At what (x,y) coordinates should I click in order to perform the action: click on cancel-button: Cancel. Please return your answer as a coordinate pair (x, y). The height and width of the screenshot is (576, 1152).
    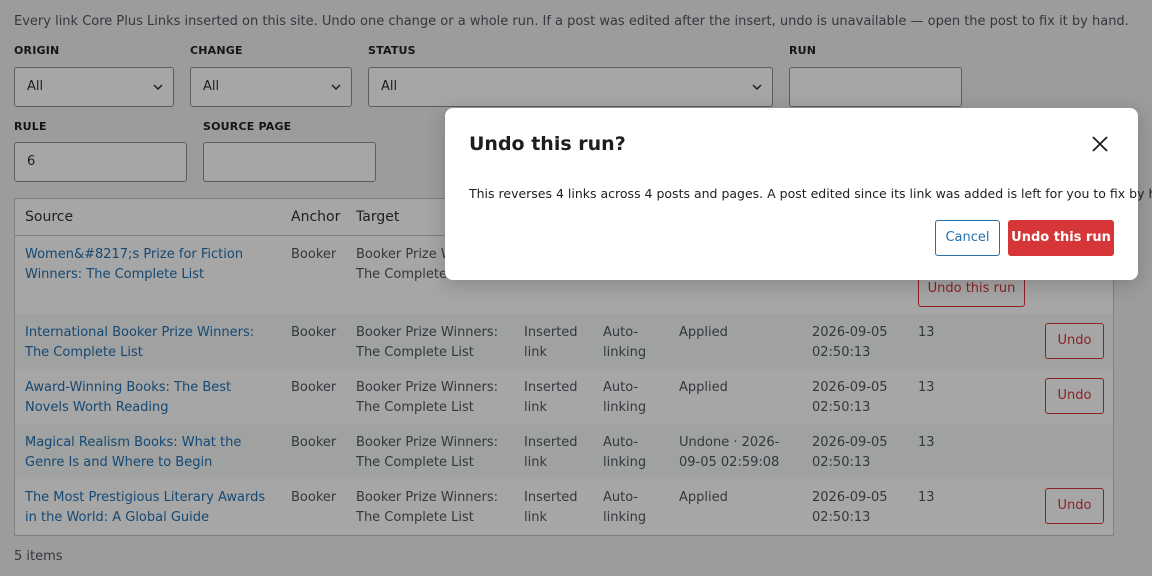
    Looking at the image, I should click on (967, 238).